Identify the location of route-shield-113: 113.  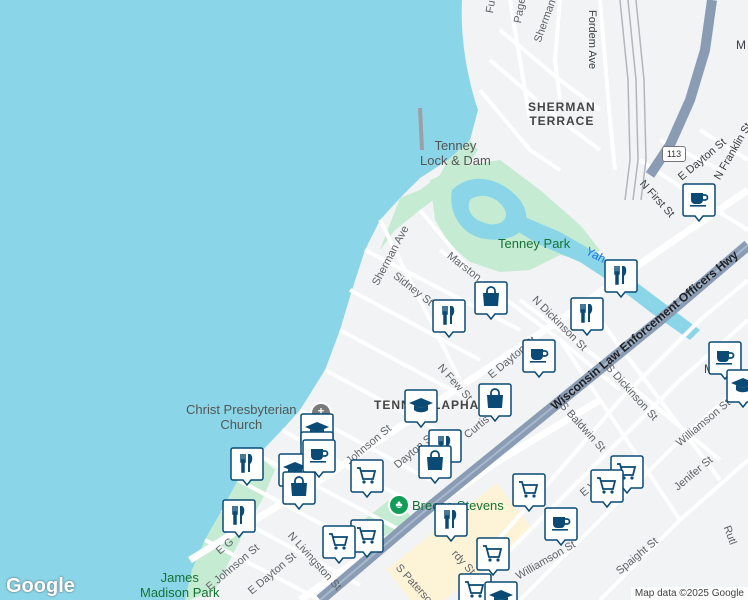
(674, 154).